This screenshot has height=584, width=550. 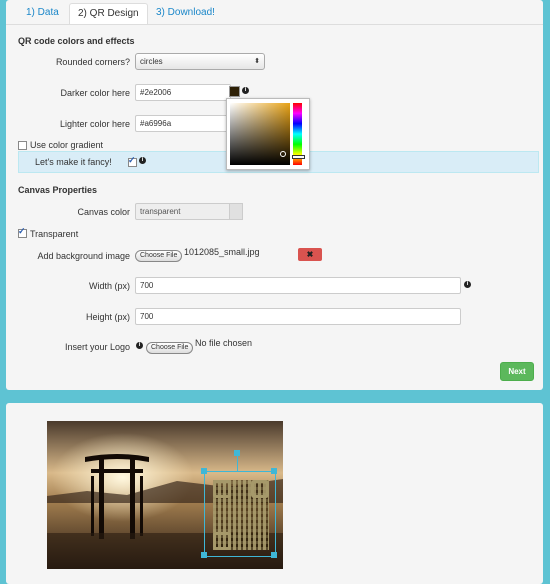 I want to click on width-label: Width (px), so click(x=109, y=286).